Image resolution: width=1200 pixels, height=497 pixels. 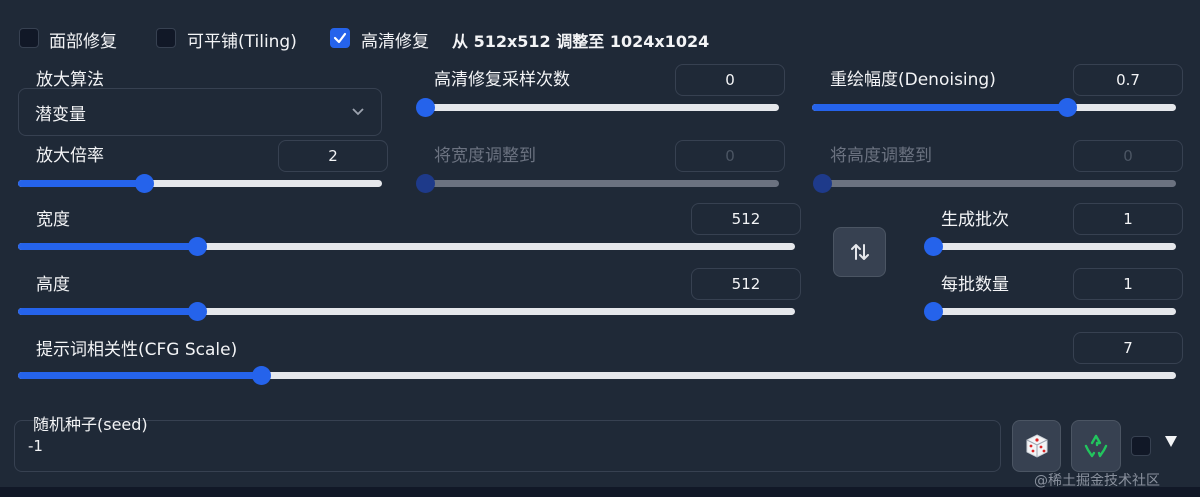 What do you see at coordinates (200, 112) in the screenshot?
I see `upscaler-dropdown: 潜变量` at bounding box center [200, 112].